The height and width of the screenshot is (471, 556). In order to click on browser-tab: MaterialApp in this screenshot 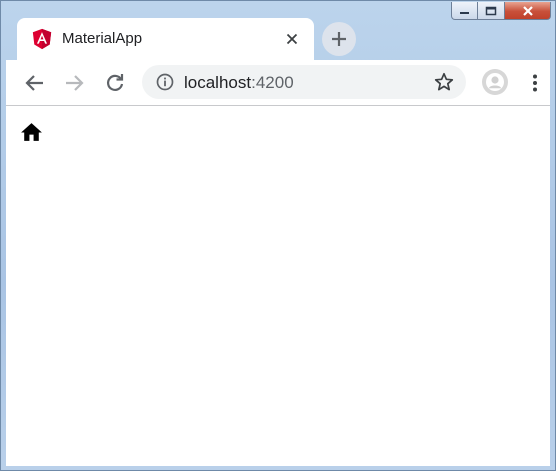, I will do `click(165, 39)`.